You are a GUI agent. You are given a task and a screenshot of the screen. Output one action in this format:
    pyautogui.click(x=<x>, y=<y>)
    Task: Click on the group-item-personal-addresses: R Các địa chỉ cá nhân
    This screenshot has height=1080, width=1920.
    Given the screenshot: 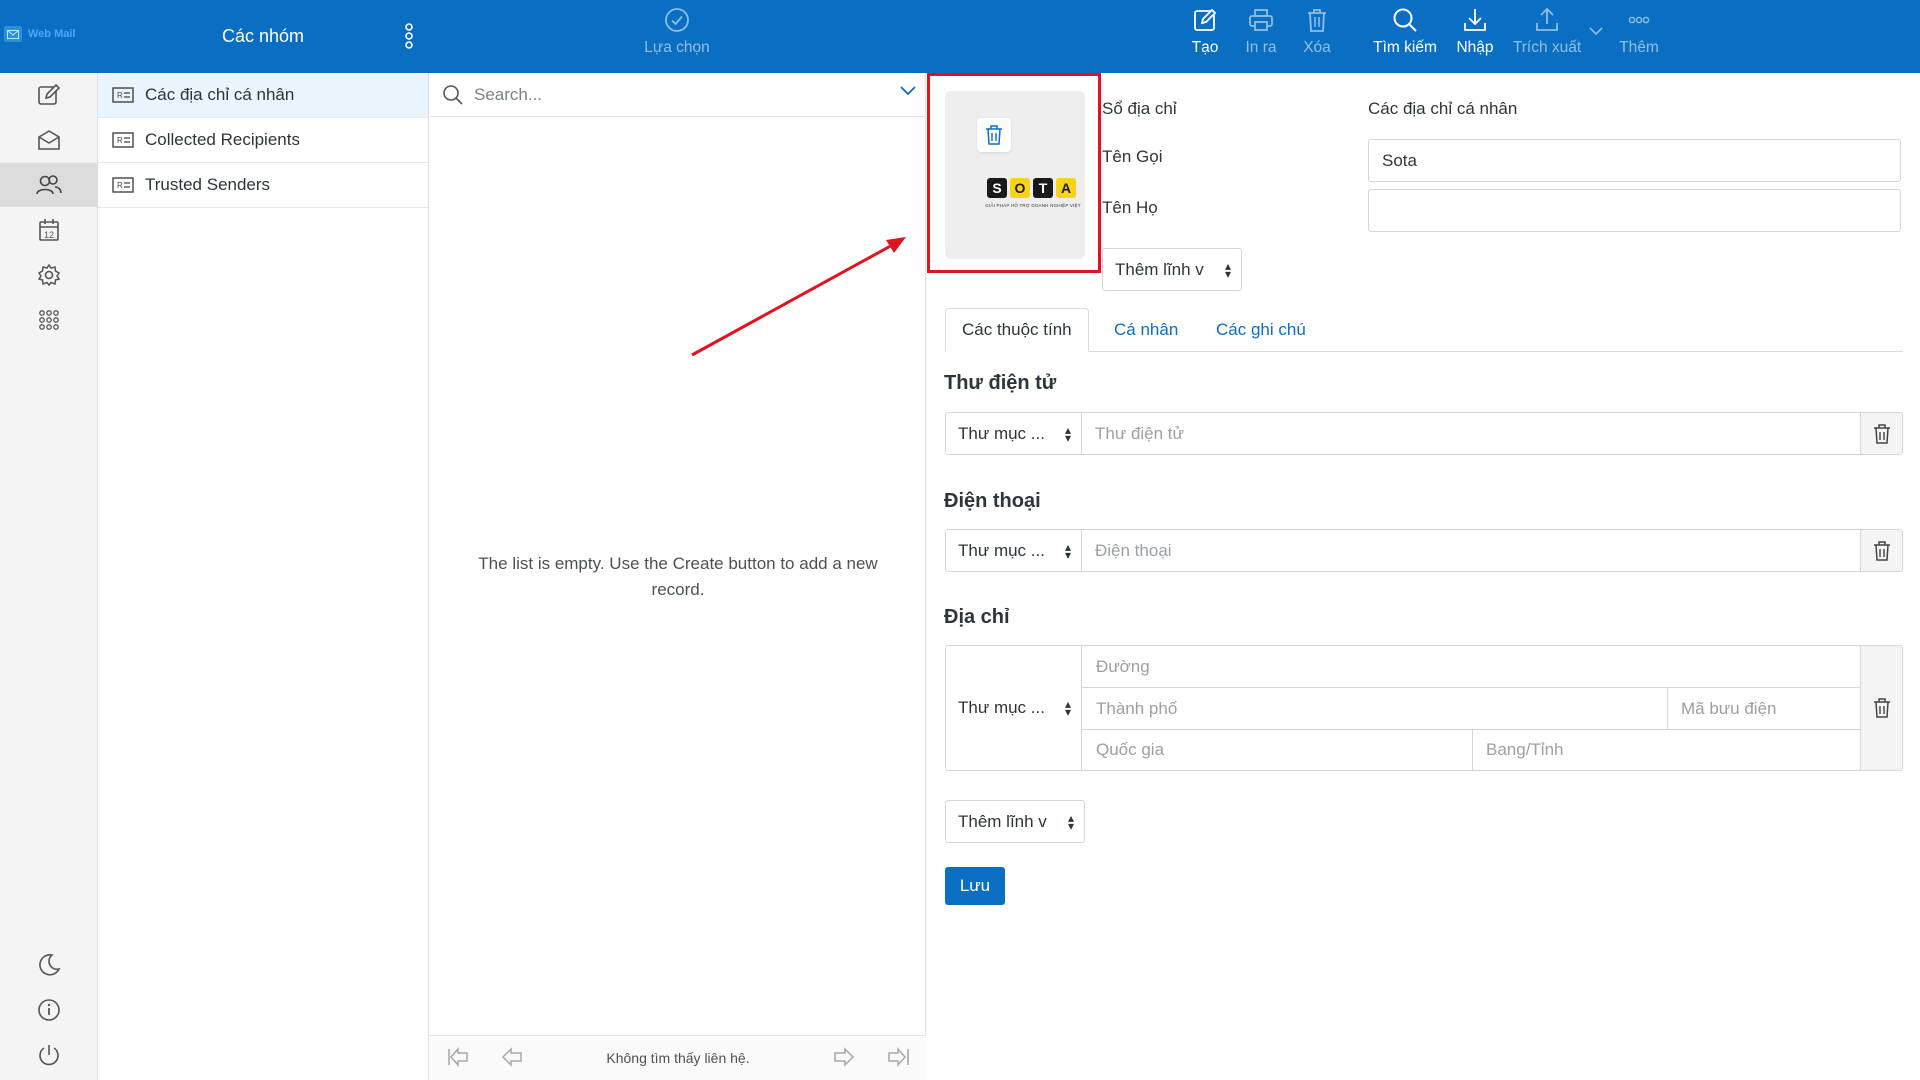 What is the action you would take?
    pyautogui.click(x=263, y=95)
    